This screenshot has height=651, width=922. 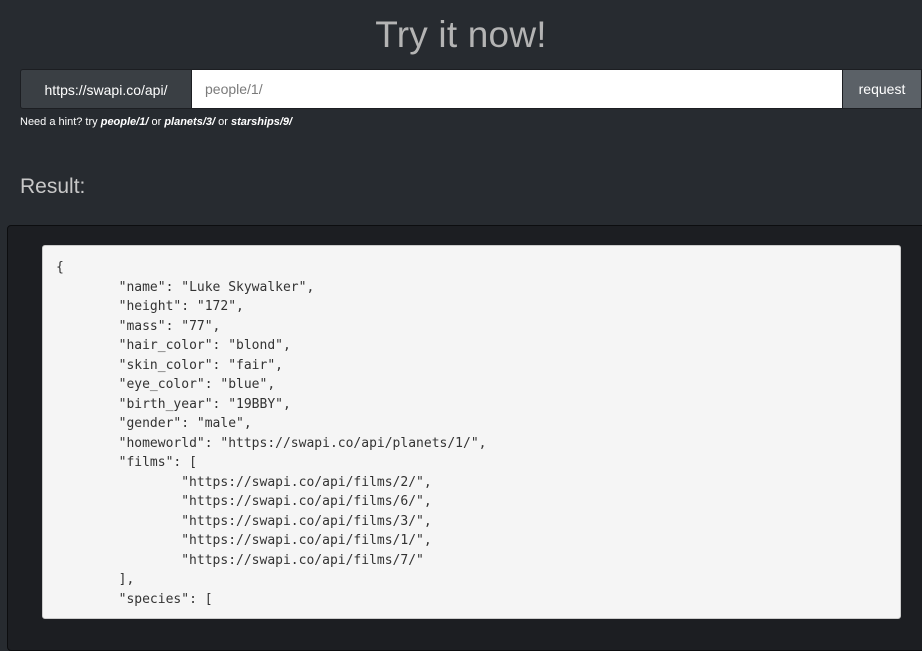 What do you see at coordinates (134, 599) in the screenshot?
I see `json-line: "species": [` at bounding box center [134, 599].